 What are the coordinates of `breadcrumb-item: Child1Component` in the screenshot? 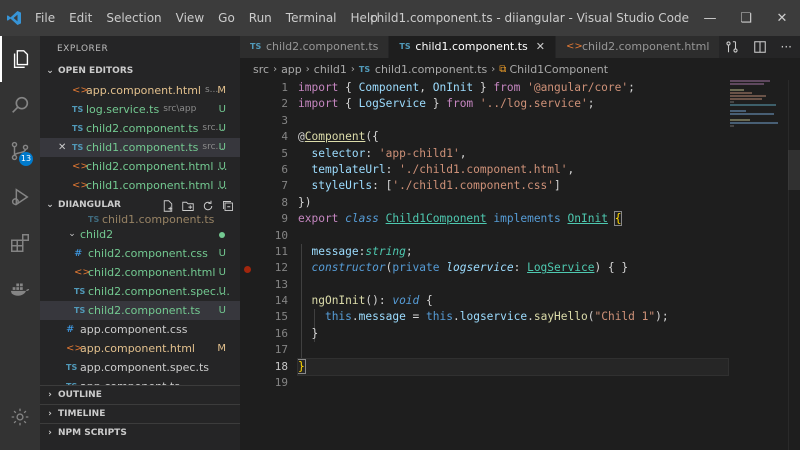 It's located at (558, 70).